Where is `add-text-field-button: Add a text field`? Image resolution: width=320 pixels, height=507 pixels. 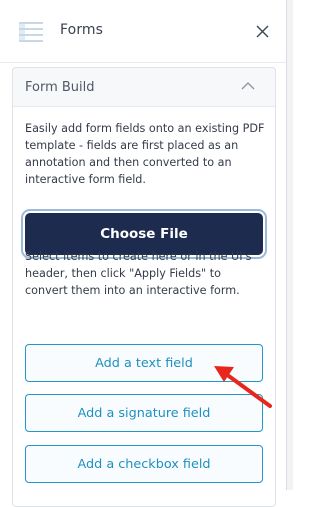
add-text-field-button: Add a text field is located at coordinates (144, 363).